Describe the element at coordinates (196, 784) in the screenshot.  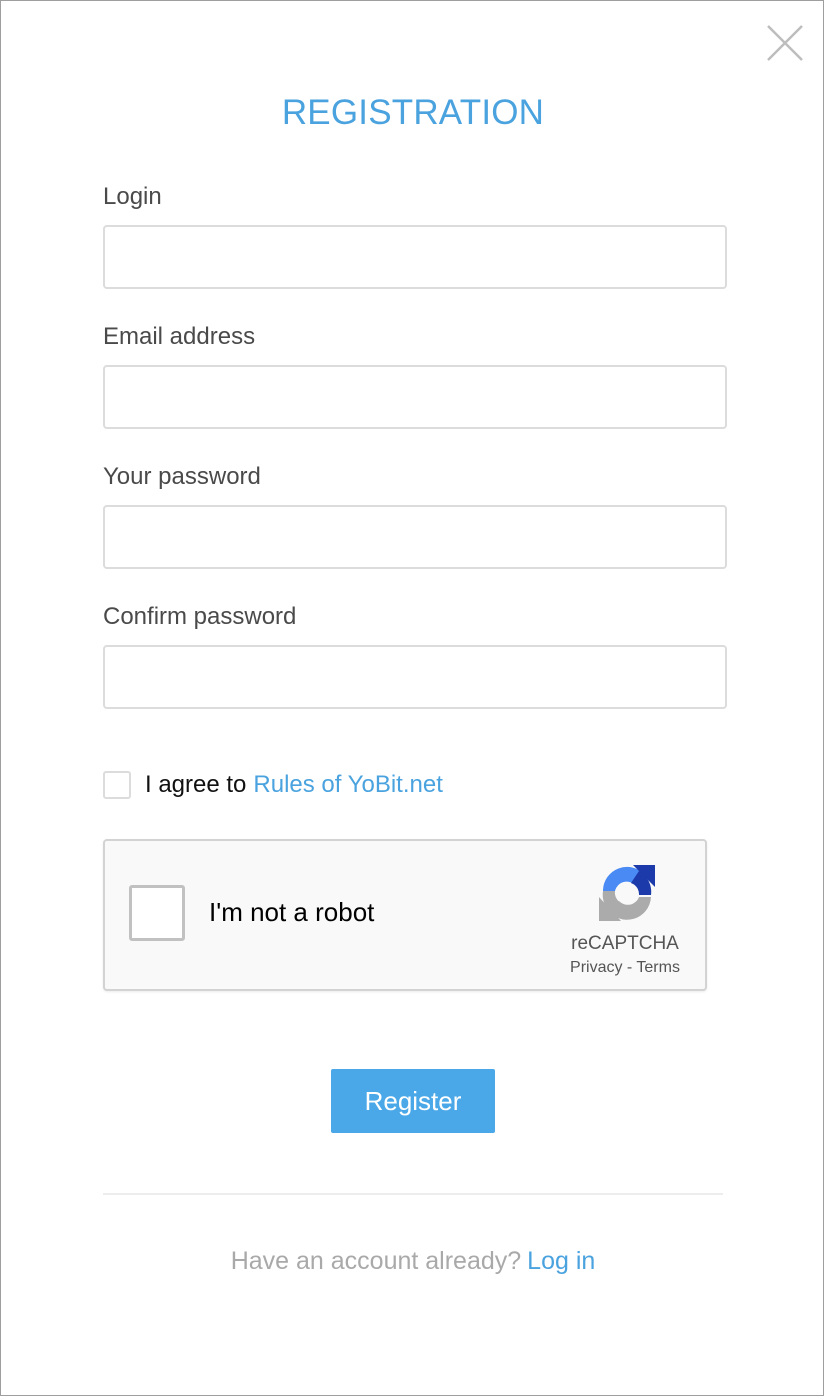
I see `agree-text: I agree to` at that location.